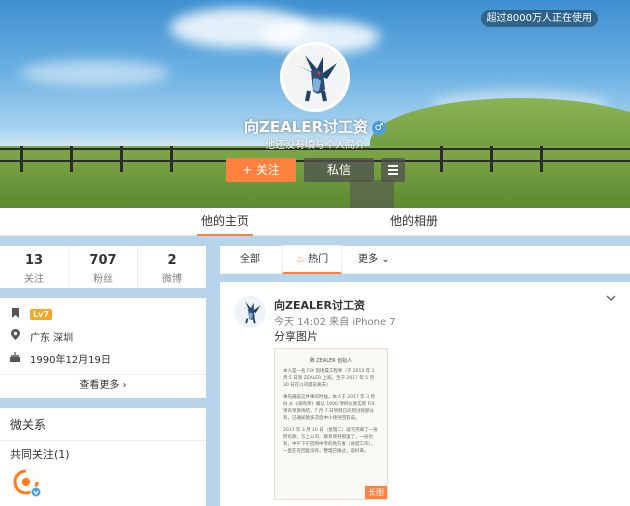 The height and width of the screenshot is (506, 630). I want to click on chevron-down-icon: ⌄, so click(385, 259).